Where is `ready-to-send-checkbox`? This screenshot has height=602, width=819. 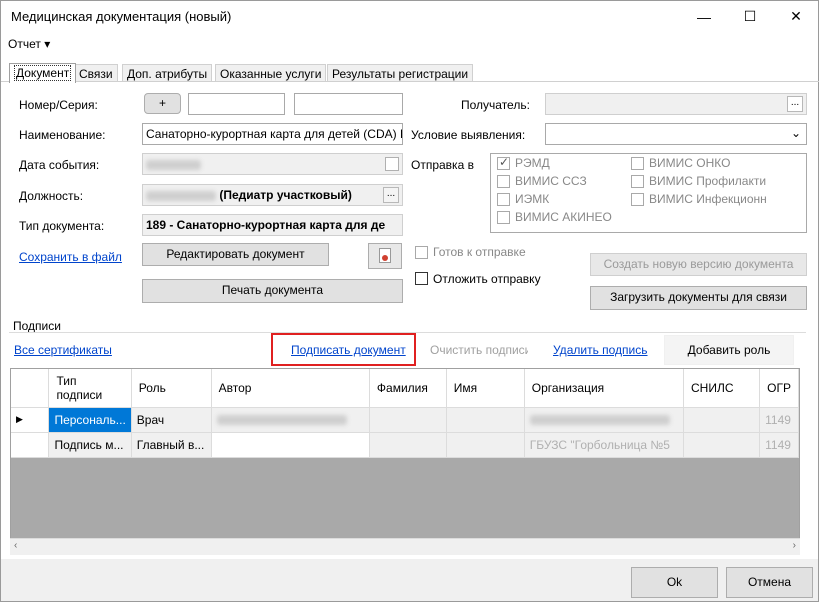 ready-to-send-checkbox is located at coordinates (421, 252).